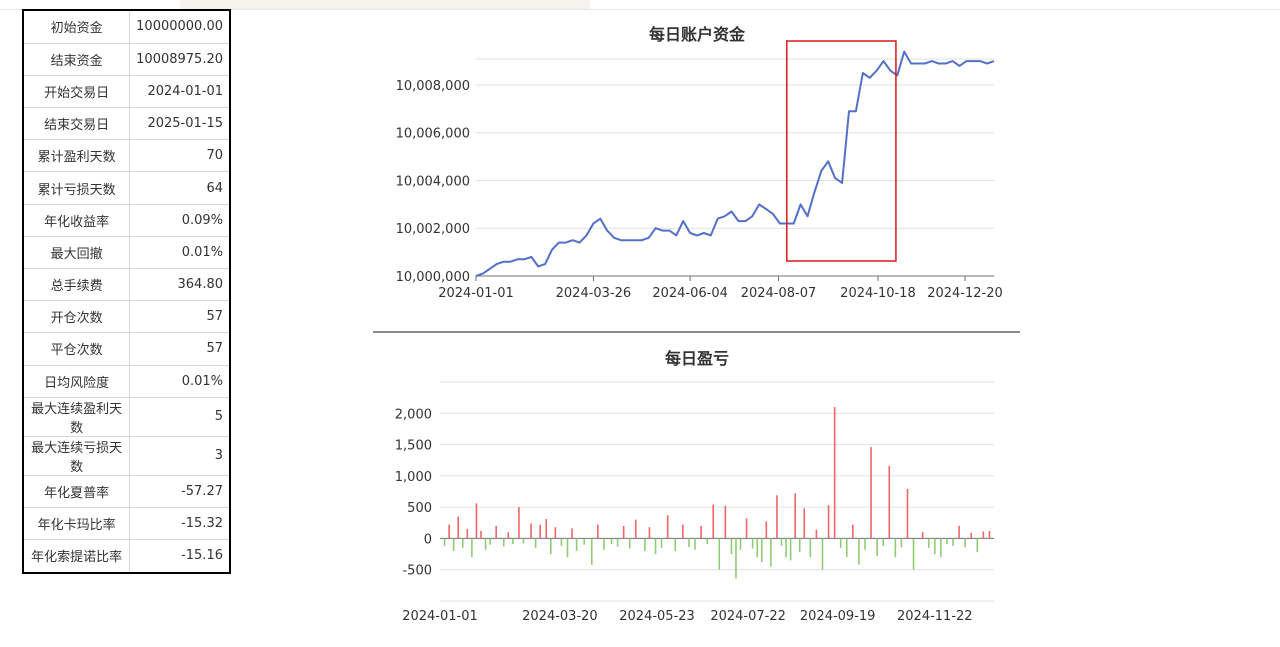  Describe the element at coordinates (697, 34) in the screenshot. I see `balance-chart-title: 每日账户资金` at that location.